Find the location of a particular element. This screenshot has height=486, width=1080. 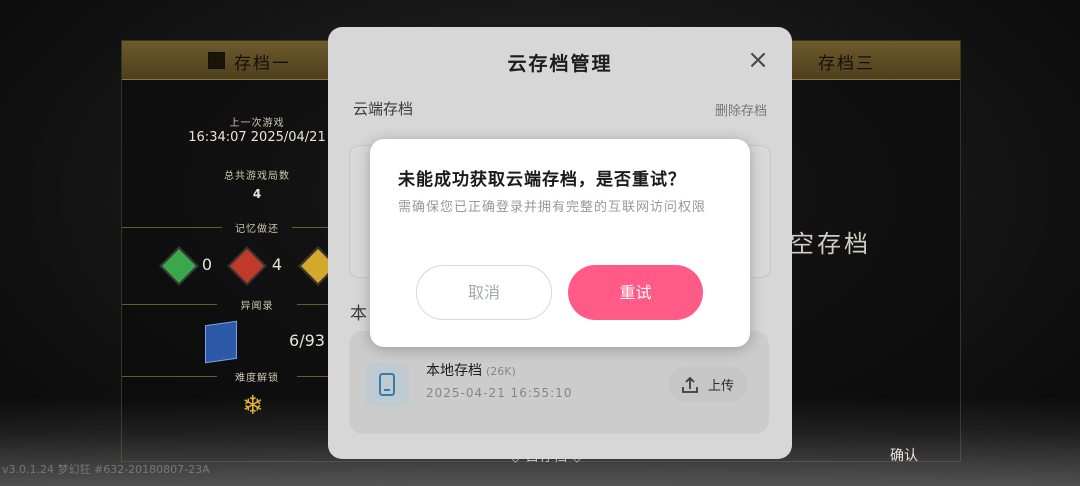

difficulty-label: 难度解锁 is located at coordinates (257, 378).